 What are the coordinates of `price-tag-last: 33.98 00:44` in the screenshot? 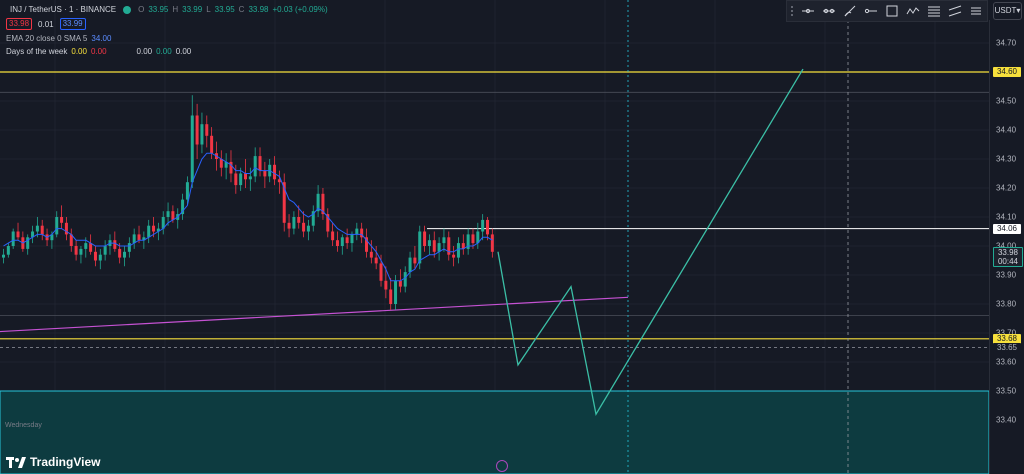 It's located at (1008, 256).